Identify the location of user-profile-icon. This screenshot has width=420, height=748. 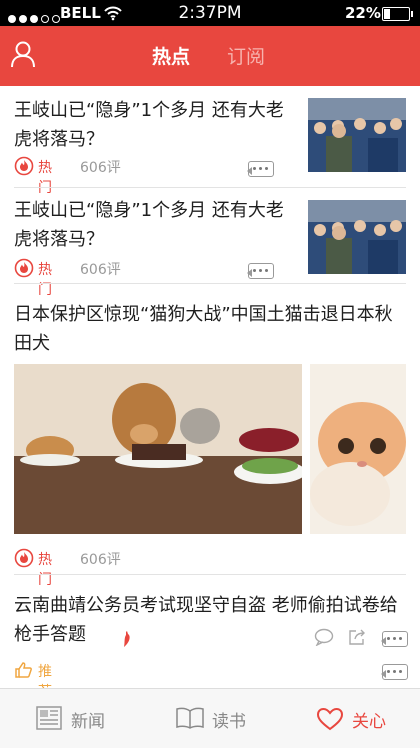
(23, 54).